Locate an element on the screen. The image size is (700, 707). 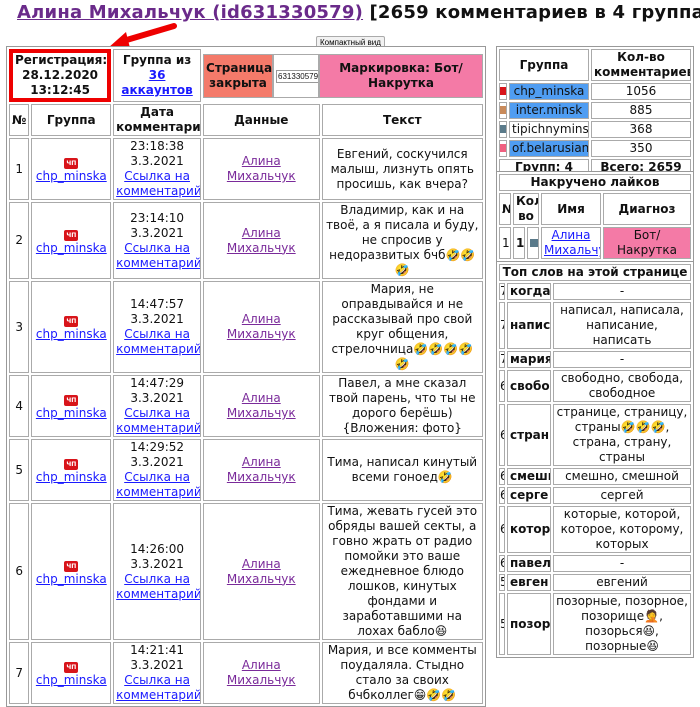
word-forms: евгений is located at coordinates (622, 582).